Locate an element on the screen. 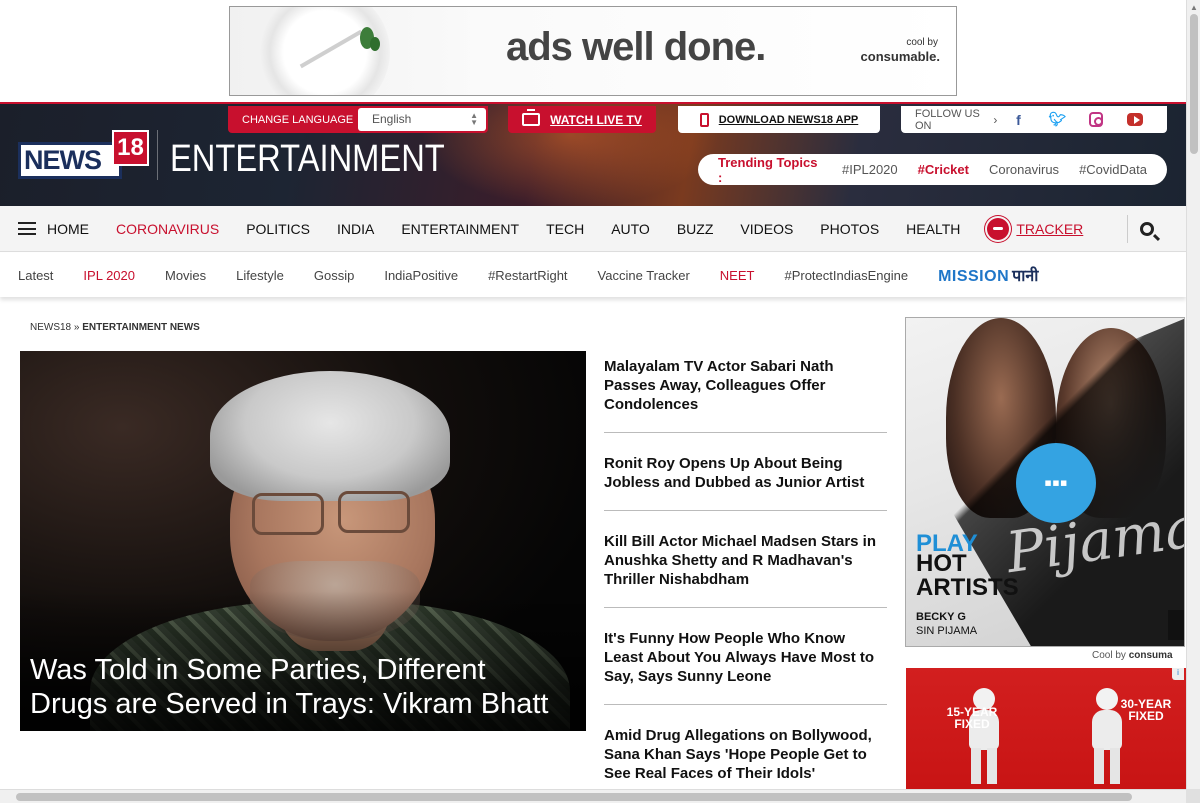  ad-artist-name: BECKY G is located at coordinates (941, 617).